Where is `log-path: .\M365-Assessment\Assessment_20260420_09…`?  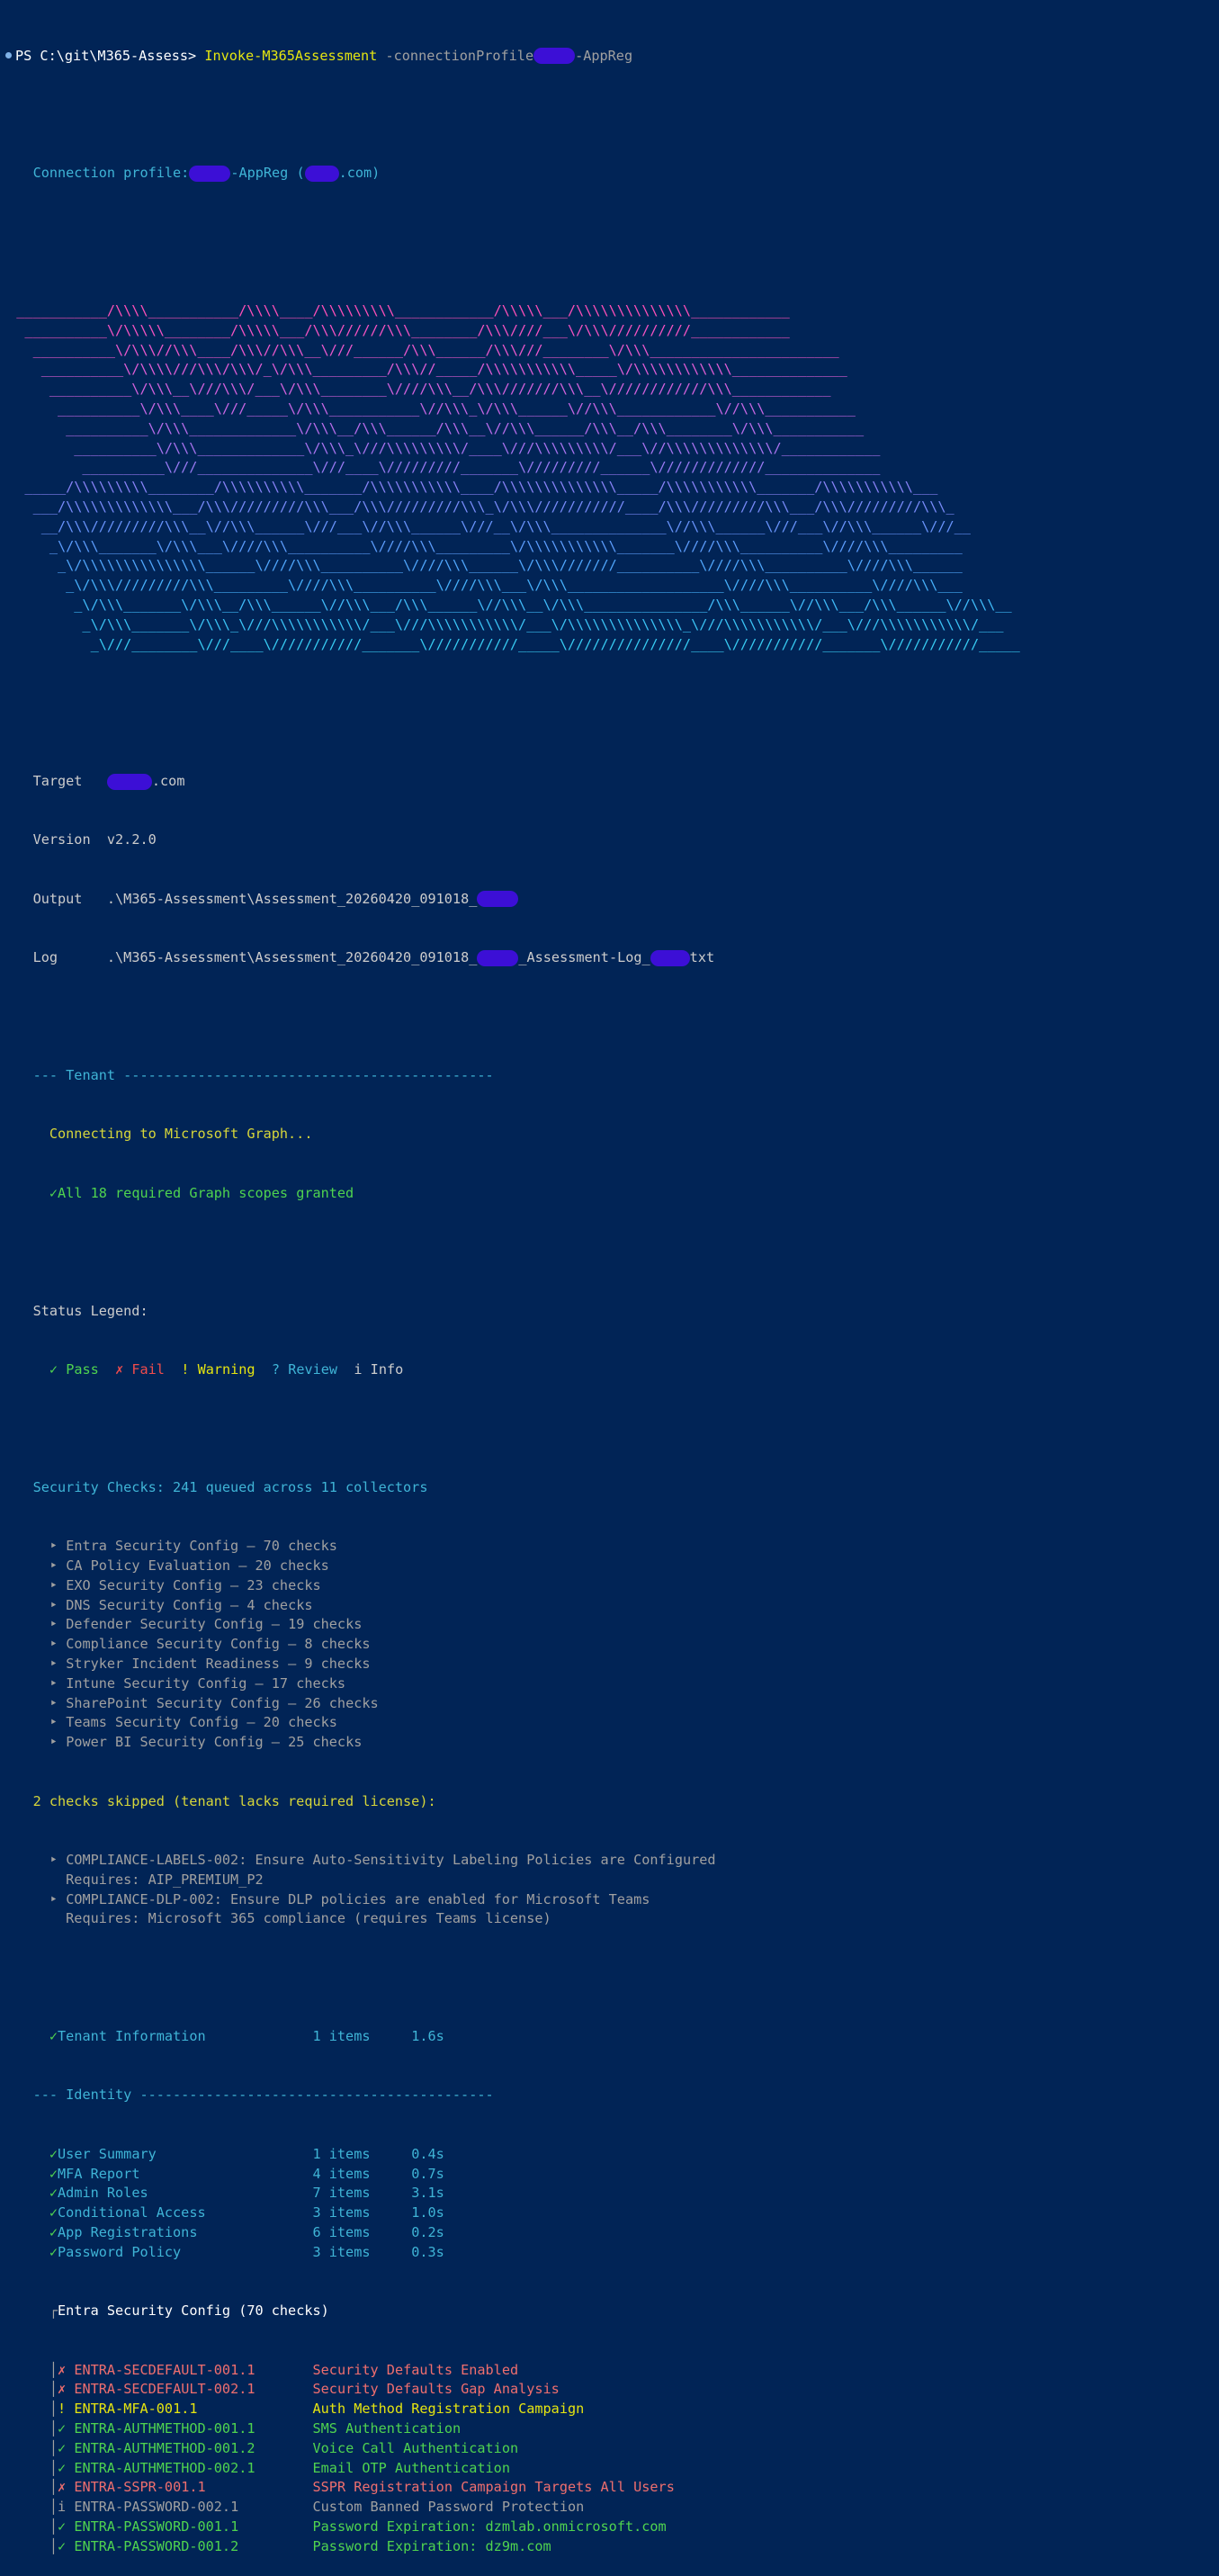
log-path: .\M365-Assessment\Assessment_20260420_09… is located at coordinates (292, 958).